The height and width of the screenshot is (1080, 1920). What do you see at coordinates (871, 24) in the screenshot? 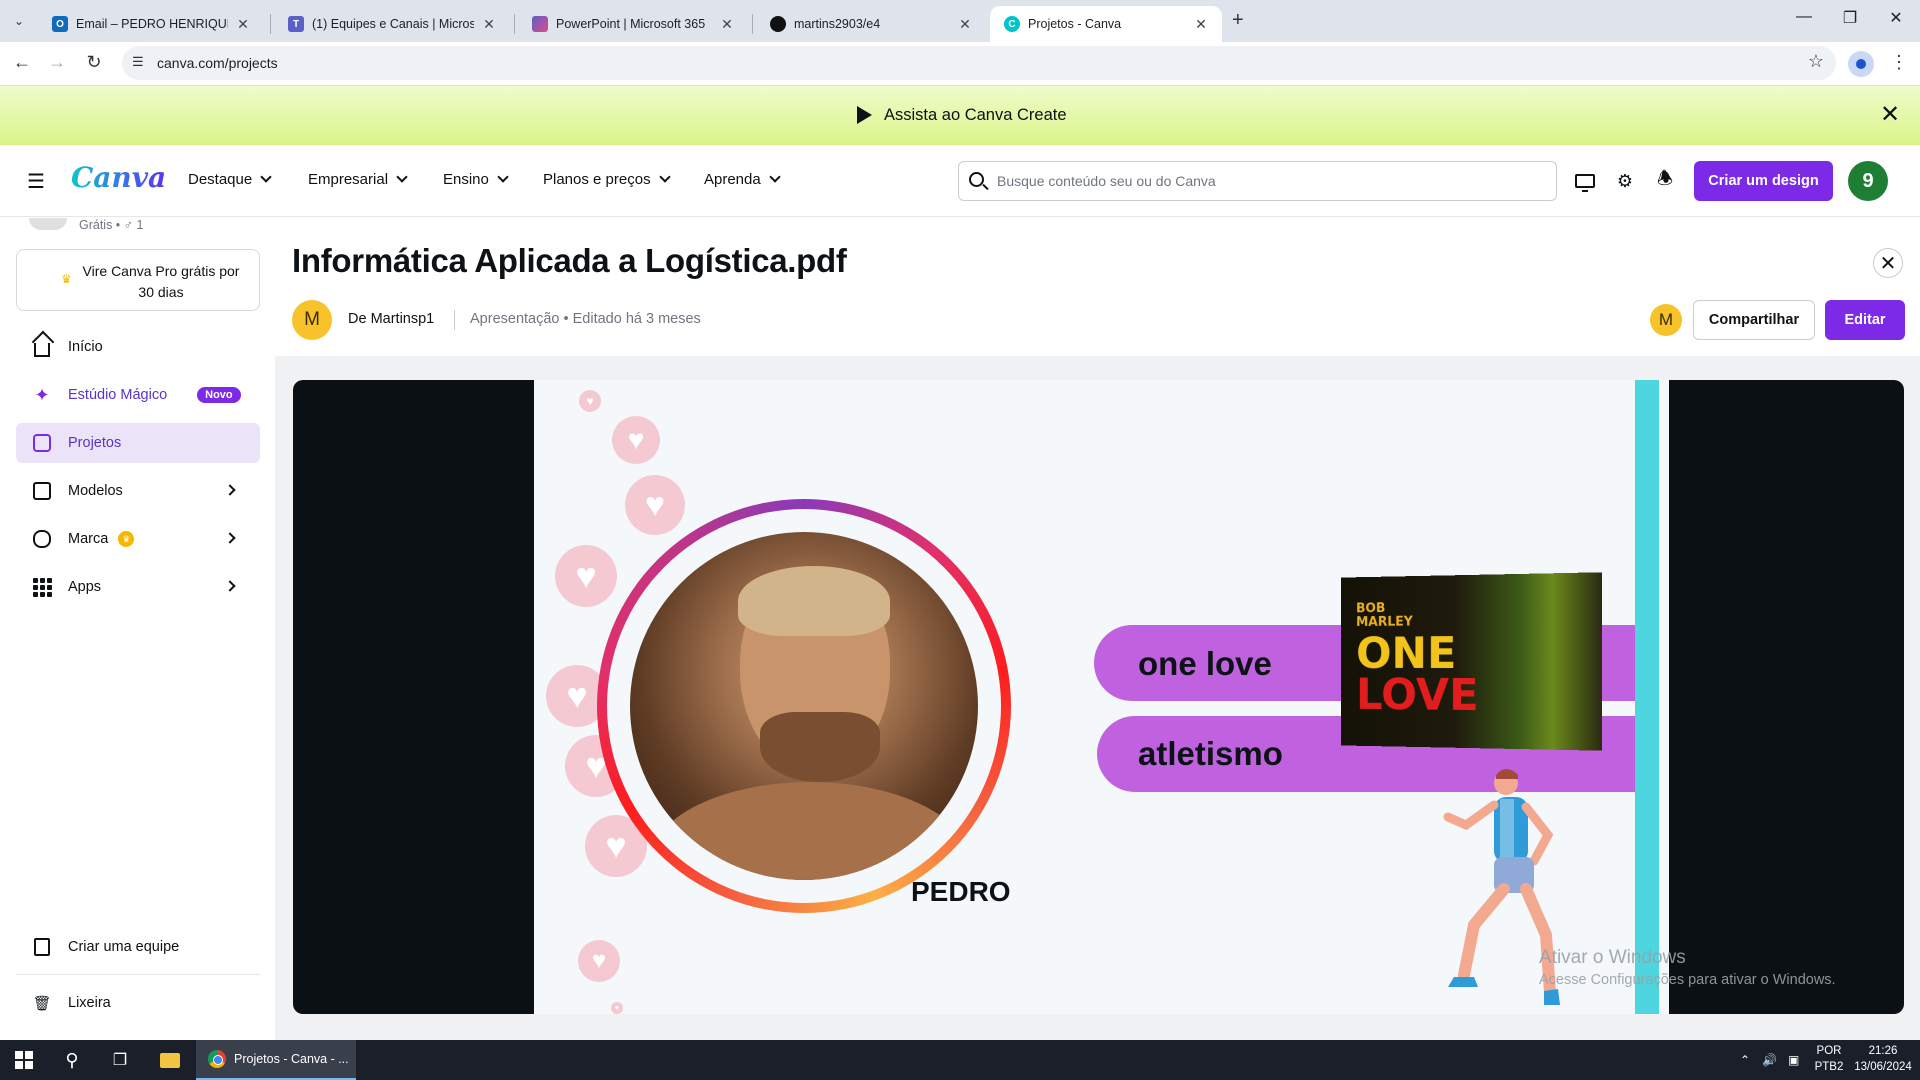
I see `tab-github: martins2903/e4 ✕` at bounding box center [871, 24].